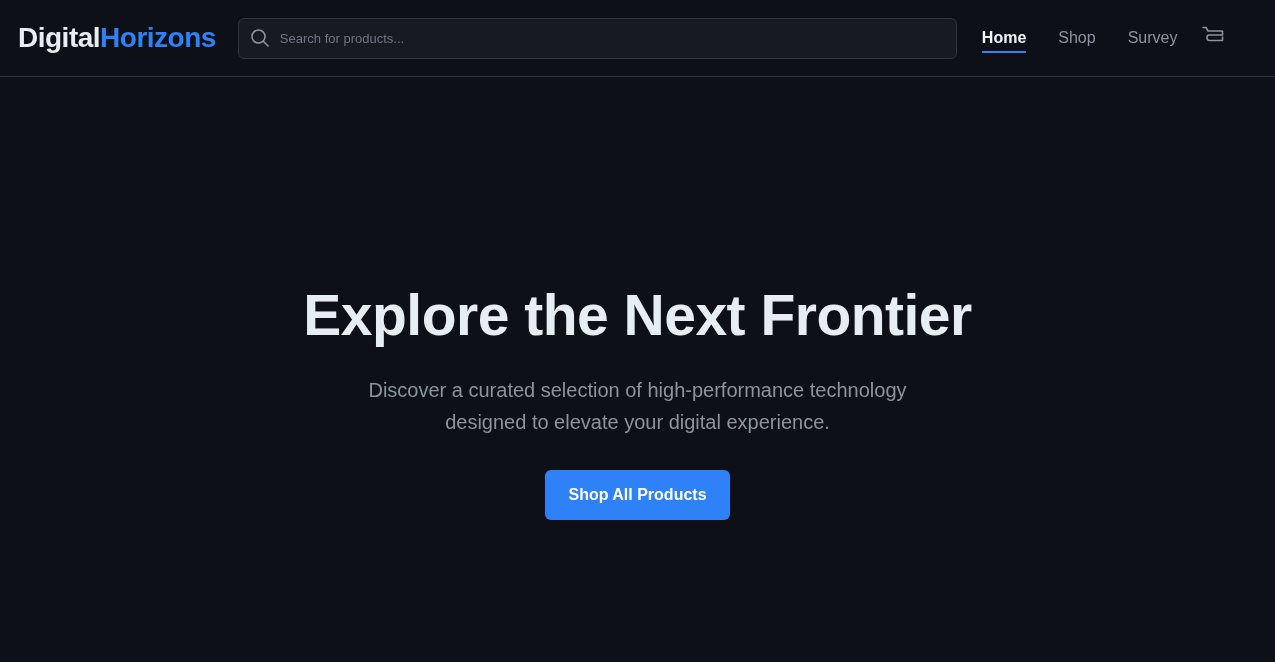 The image size is (1275, 662). I want to click on nav-link: Shop, so click(1077, 38).